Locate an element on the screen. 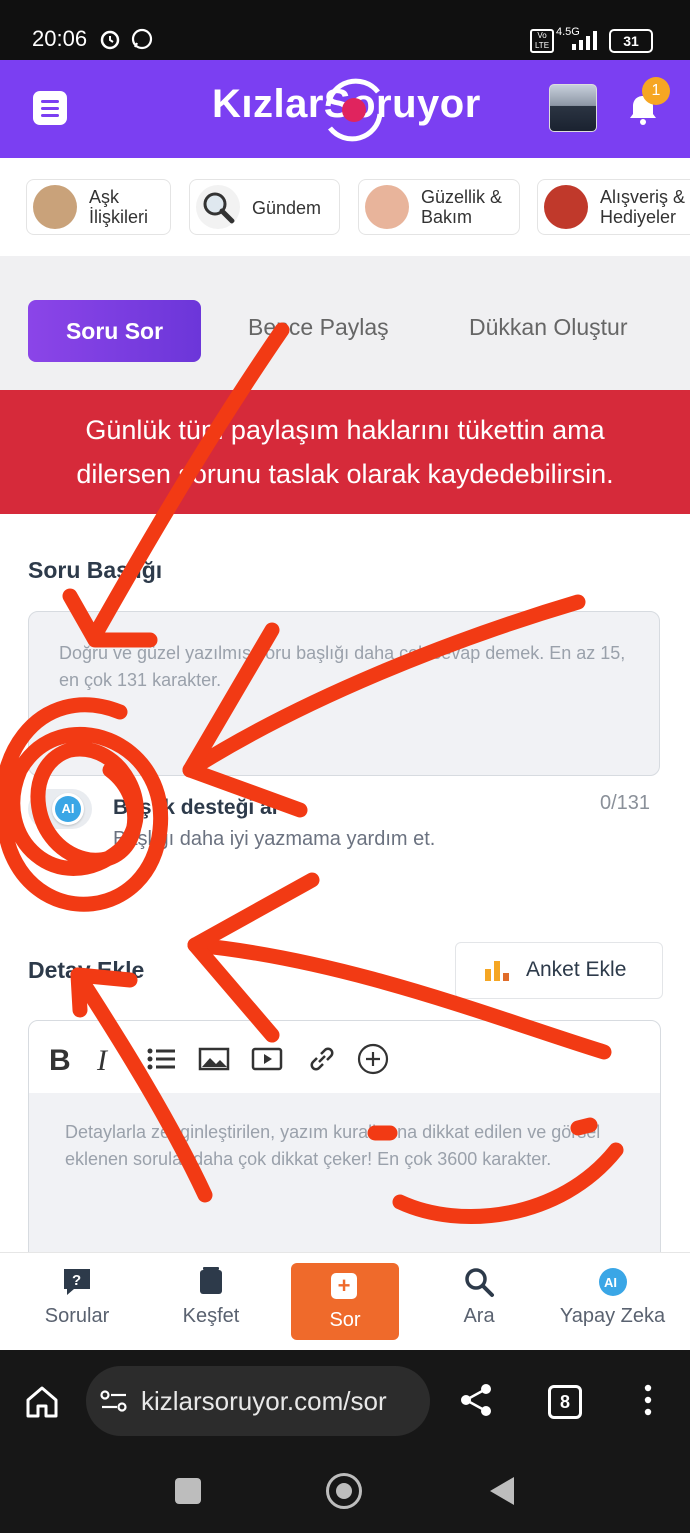 The height and width of the screenshot is (1533, 690). nav-search: Ara is located at coordinates (479, 1296).